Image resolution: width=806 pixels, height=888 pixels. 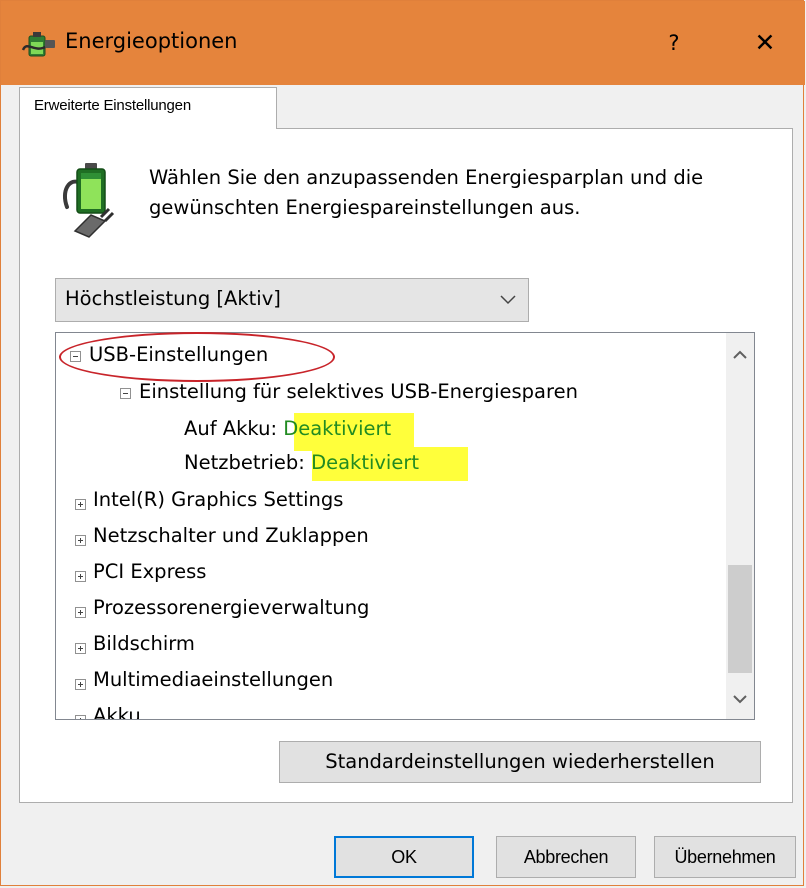 I want to click on tab-label: Erweiterte Einstellungen, so click(x=112, y=105).